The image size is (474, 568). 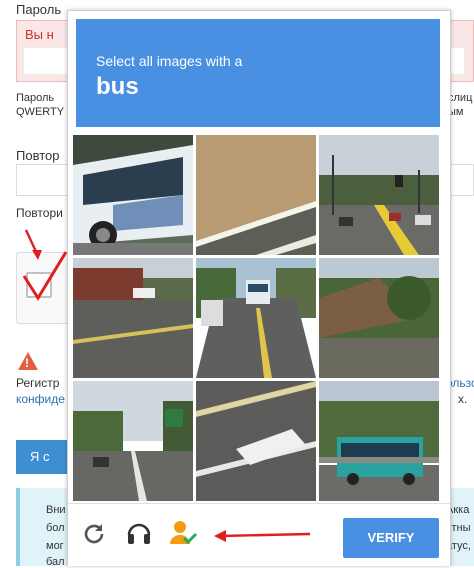 I want to click on repeat-label-2: Повтори, so click(x=39, y=213).